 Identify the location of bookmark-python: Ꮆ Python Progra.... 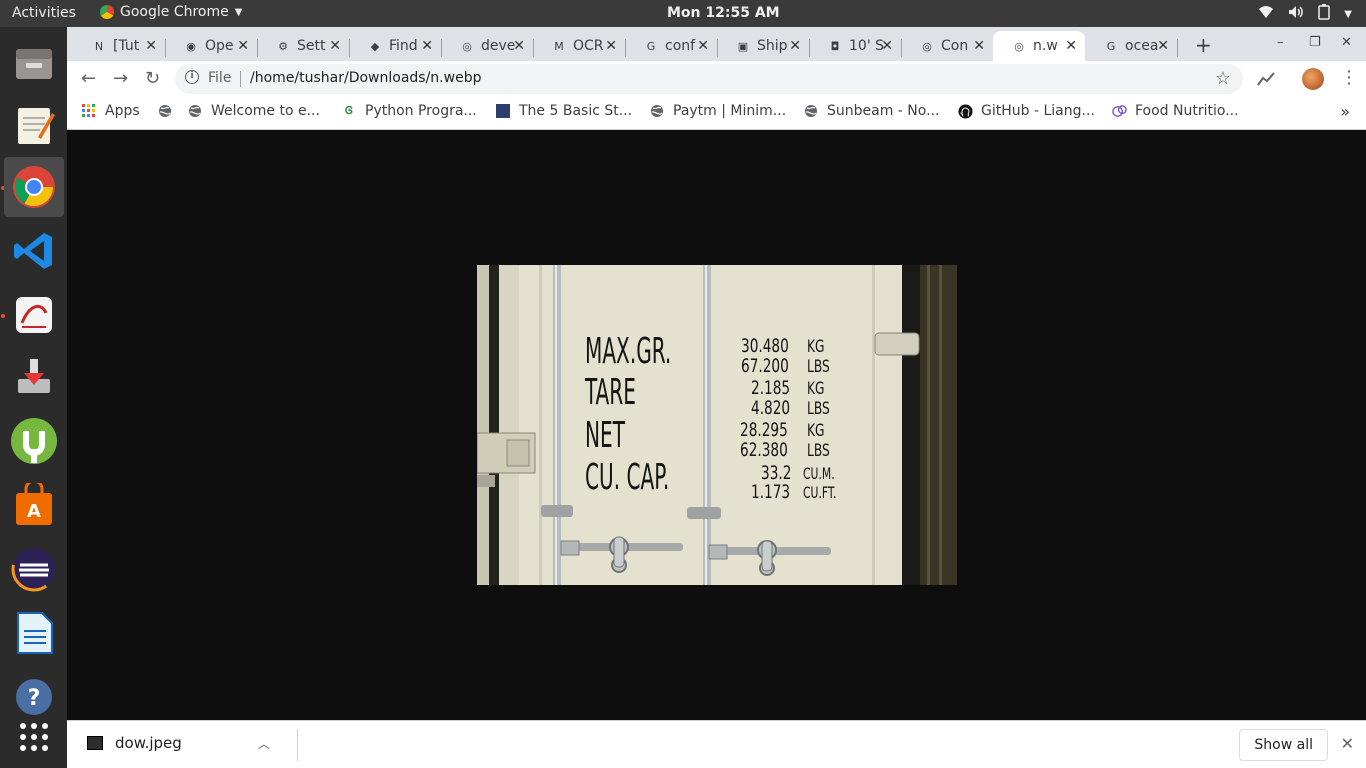
(409, 111).